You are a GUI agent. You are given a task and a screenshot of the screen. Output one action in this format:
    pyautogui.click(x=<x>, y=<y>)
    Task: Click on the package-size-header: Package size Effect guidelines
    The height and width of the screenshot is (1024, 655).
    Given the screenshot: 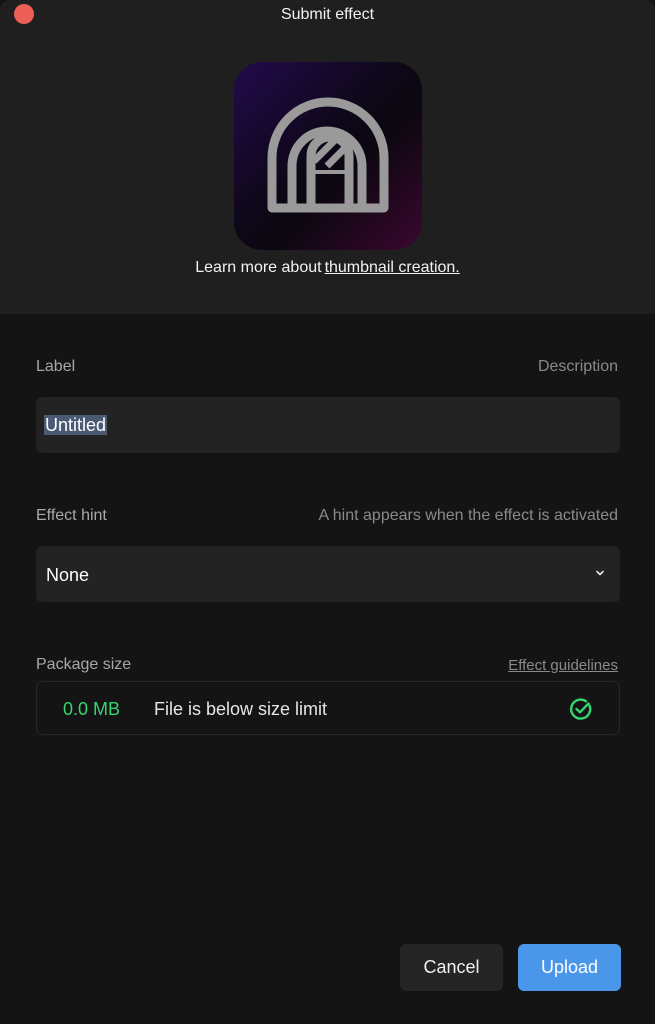 What is the action you would take?
    pyautogui.click(x=327, y=663)
    